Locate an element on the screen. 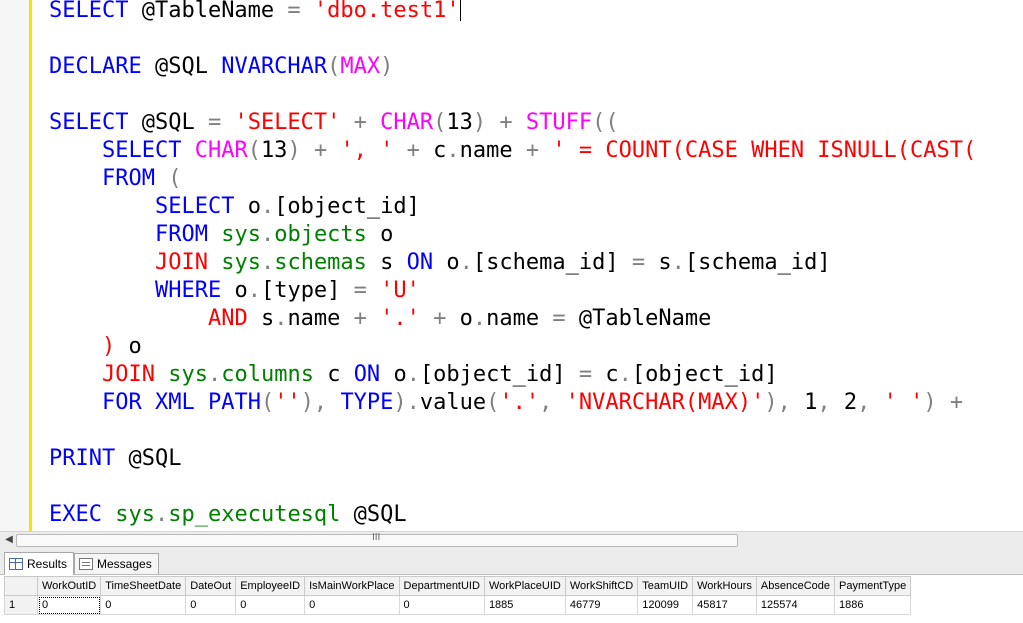 The width and height of the screenshot is (1023, 623). scroll-left-arrow-icon: ◀ is located at coordinates (9, 540).